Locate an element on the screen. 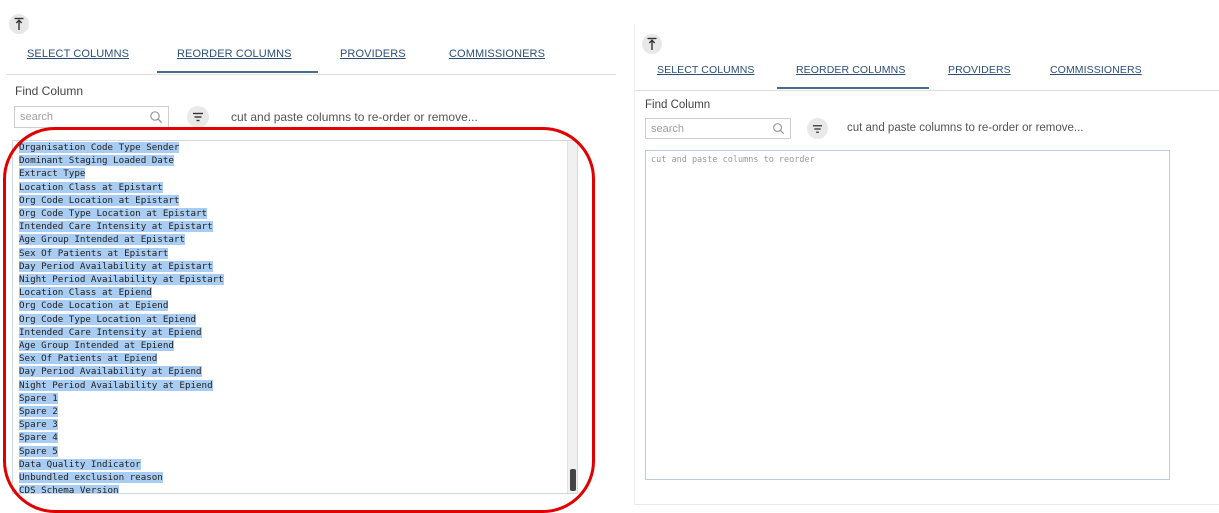  column-name: Spare 3 is located at coordinates (38, 425).